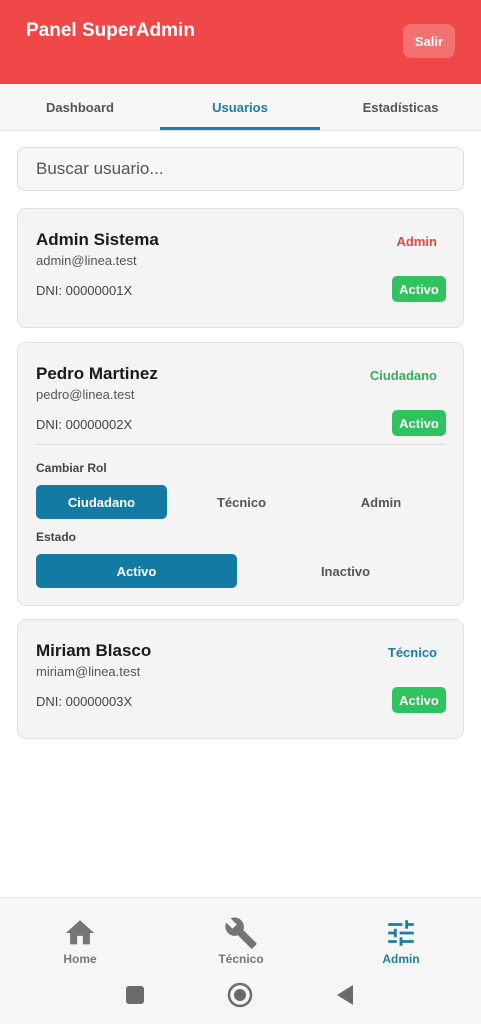 The height and width of the screenshot is (1024, 481). I want to click on logout-button: Salir, so click(429, 41).